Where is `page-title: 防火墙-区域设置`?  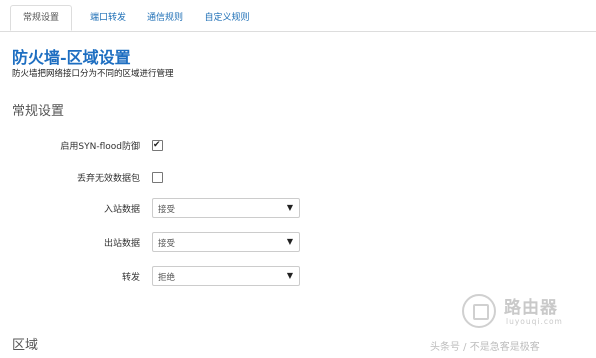
page-title: 防火墙-区域设置 is located at coordinates (71, 57).